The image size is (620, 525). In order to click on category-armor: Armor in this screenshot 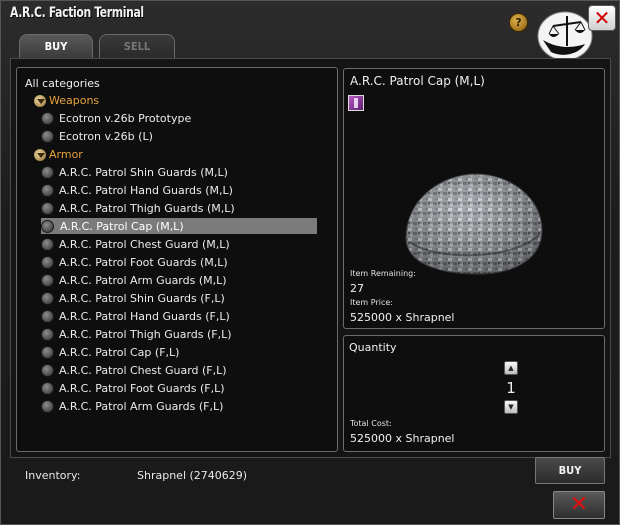, I will do `click(58, 154)`.